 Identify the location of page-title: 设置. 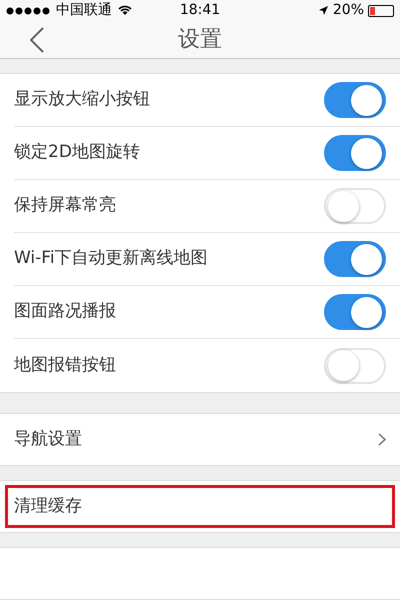
(200, 40).